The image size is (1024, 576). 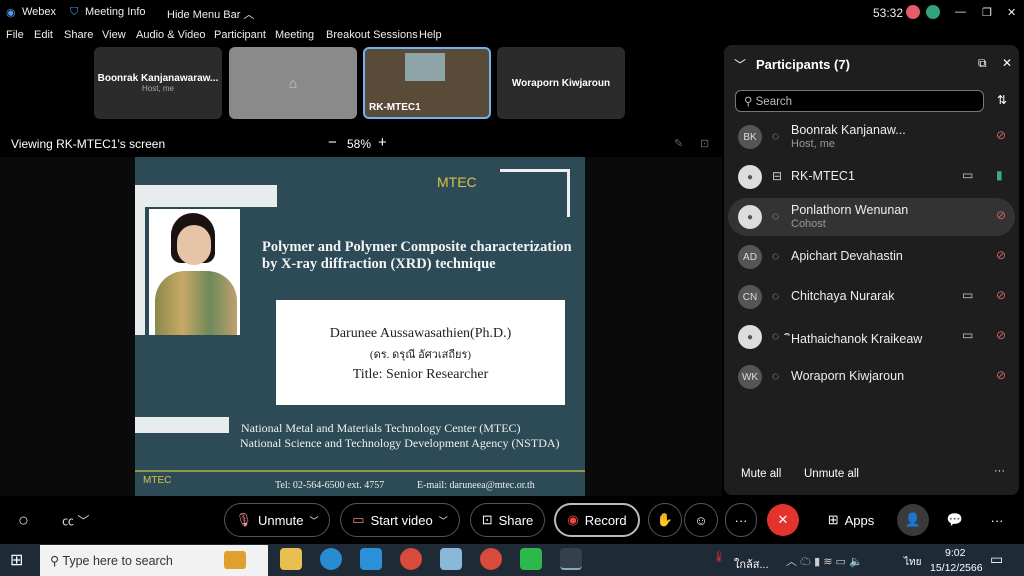 I want to click on notes-icon, so click(x=451, y=559).